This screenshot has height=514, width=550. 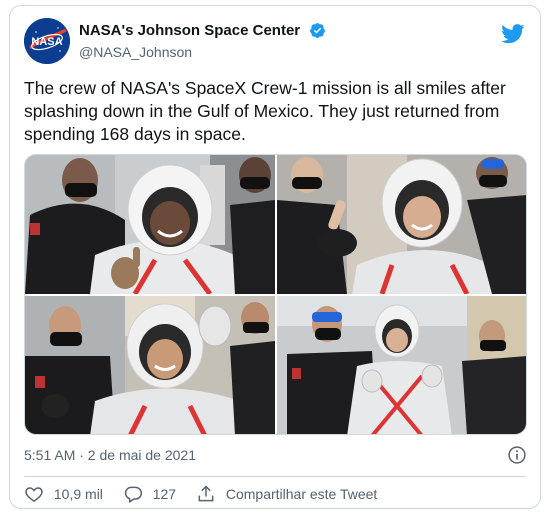 What do you see at coordinates (164, 494) in the screenshot?
I see `reply-count: 127` at bounding box center [164, 494].